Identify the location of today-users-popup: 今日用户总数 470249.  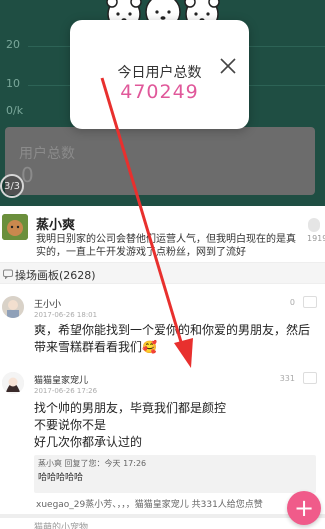
(159, 74).